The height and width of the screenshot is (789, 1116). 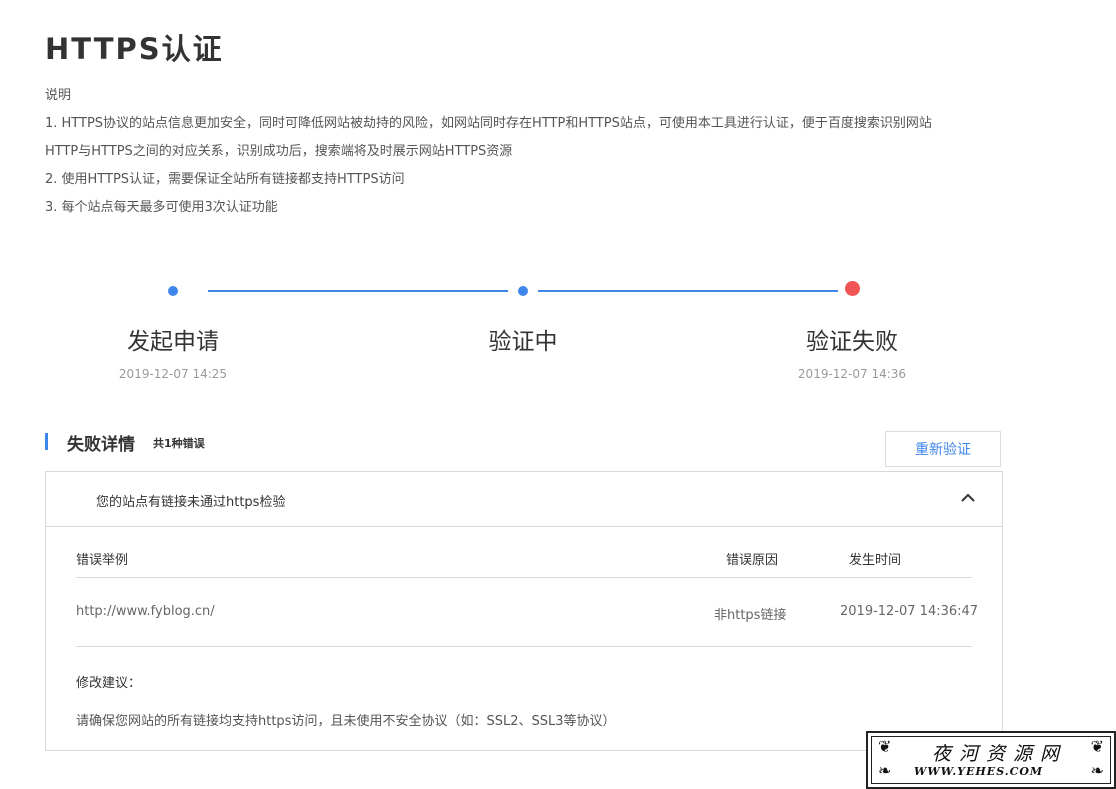 I want to click on cell-reason: 非https链接, so click(x=750, y=615).